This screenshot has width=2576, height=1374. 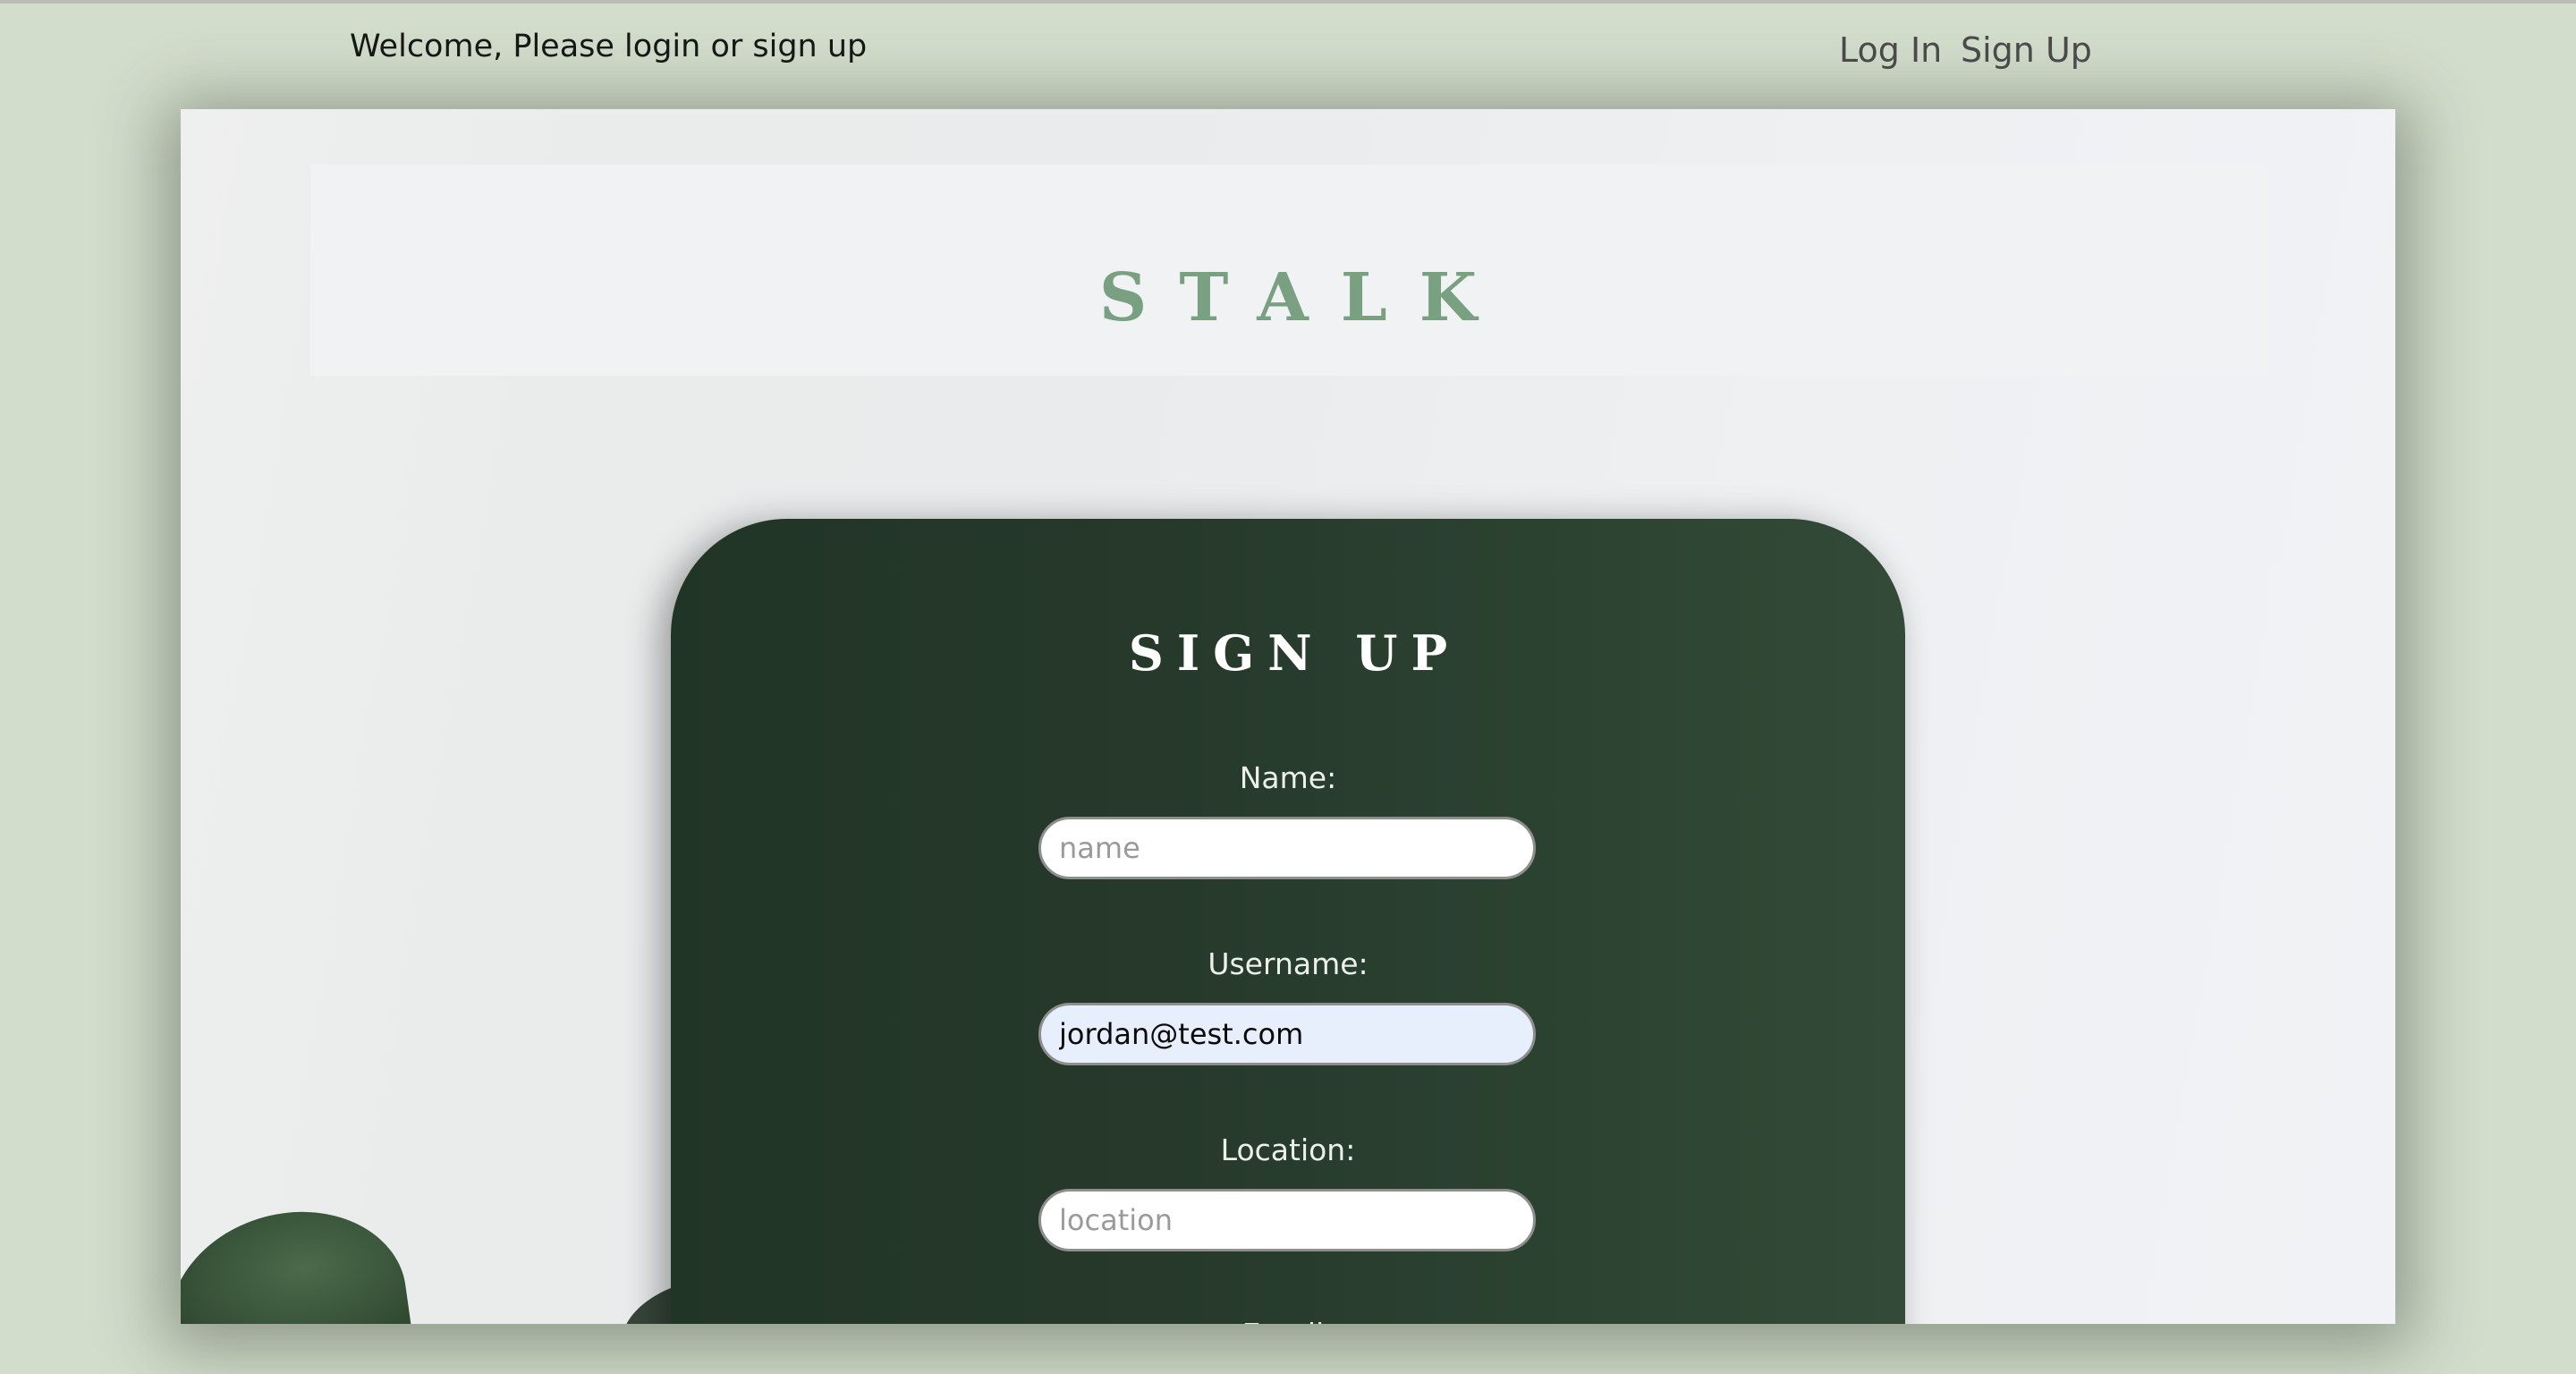 I want to click on brand-logo-text: STALK, so click(x=1304, y=297).